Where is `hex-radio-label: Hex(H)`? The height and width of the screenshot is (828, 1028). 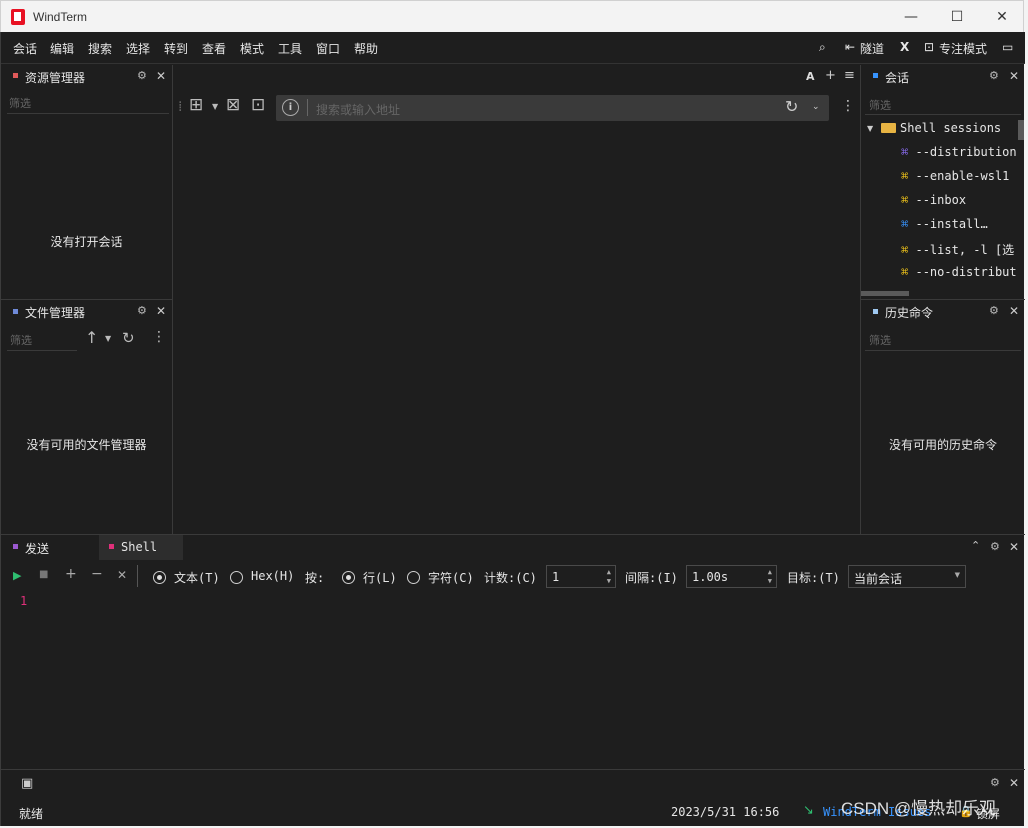 hex-radio-label: Hex(H) is located at coordinates (272, 576).